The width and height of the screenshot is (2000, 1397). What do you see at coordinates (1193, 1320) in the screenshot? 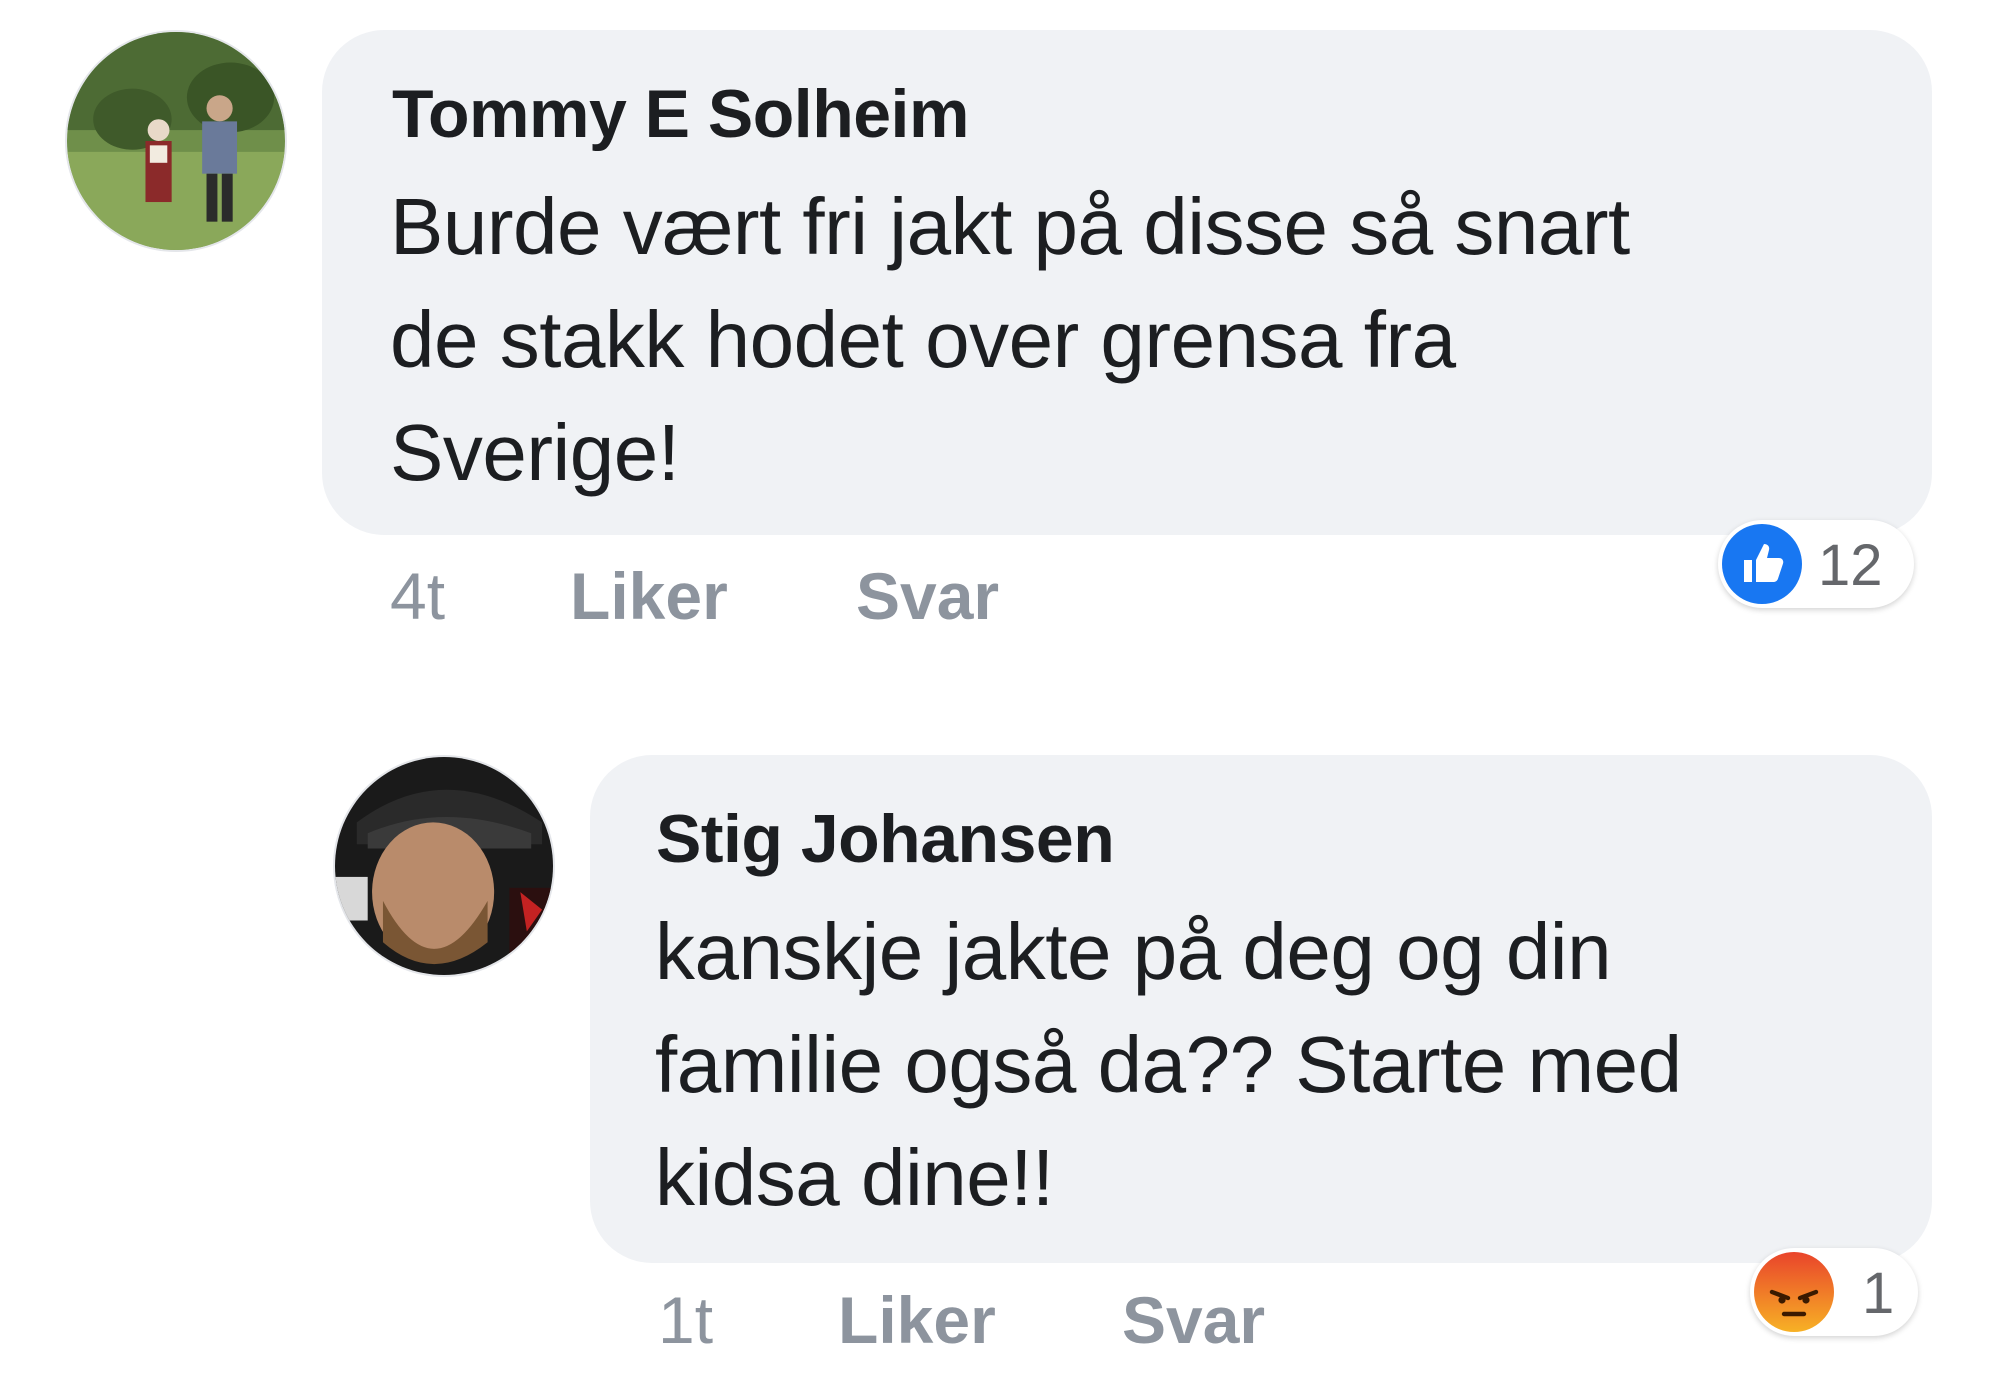
I see `reply-button: Svar` at bounding box center [1193, 1320].